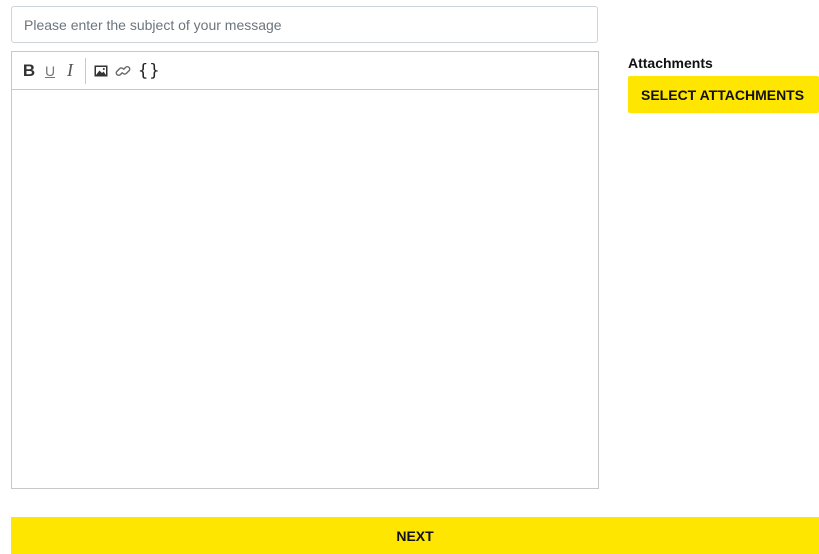 The height and width of the screenshot is (554, 819). What do you see at coordinates (50, 71) in the screenshot?
I see `underline-button: U` at bounding box center [50, 71].